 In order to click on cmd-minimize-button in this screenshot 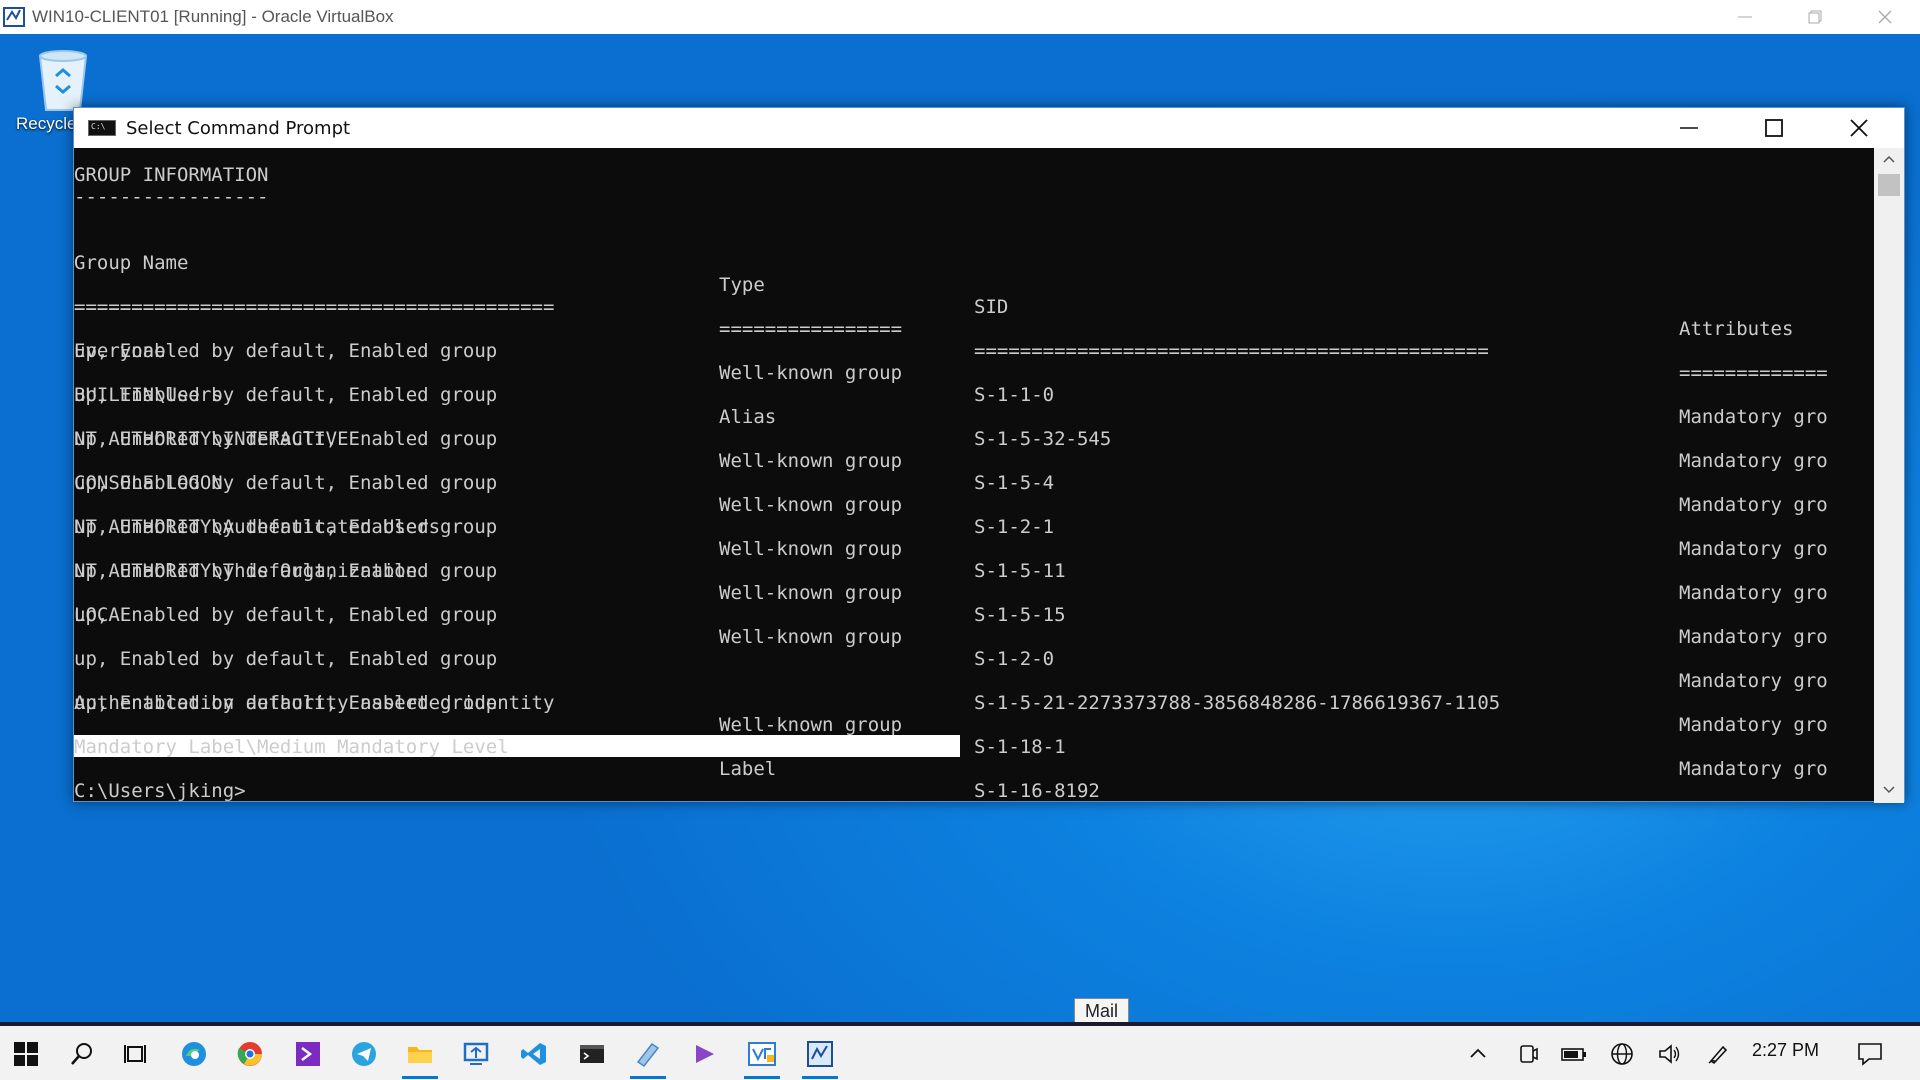, I will do `click(1688, 128)`.